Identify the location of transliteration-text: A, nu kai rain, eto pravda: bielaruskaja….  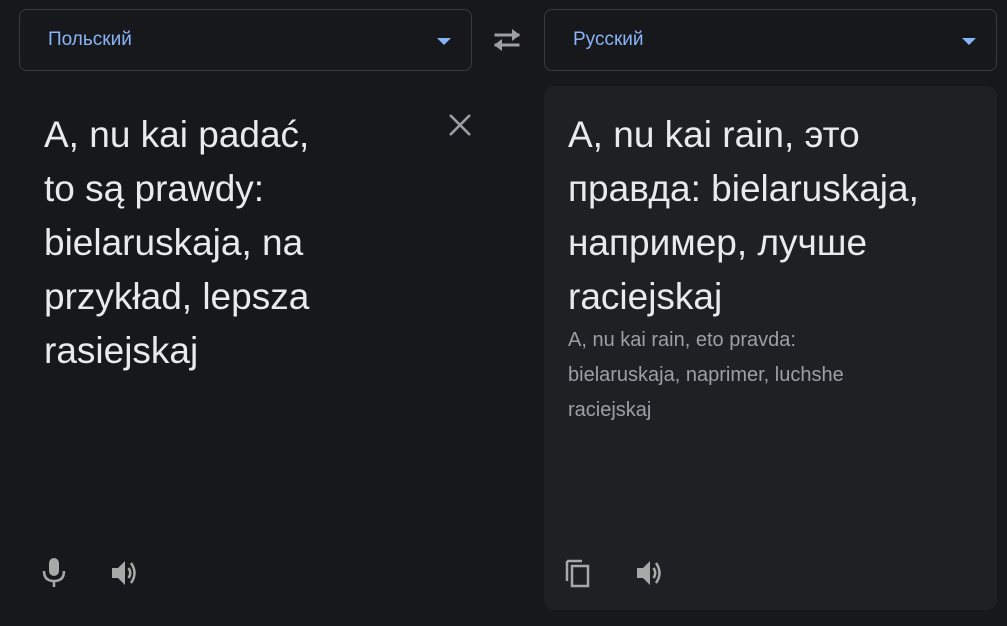
(706, 375).